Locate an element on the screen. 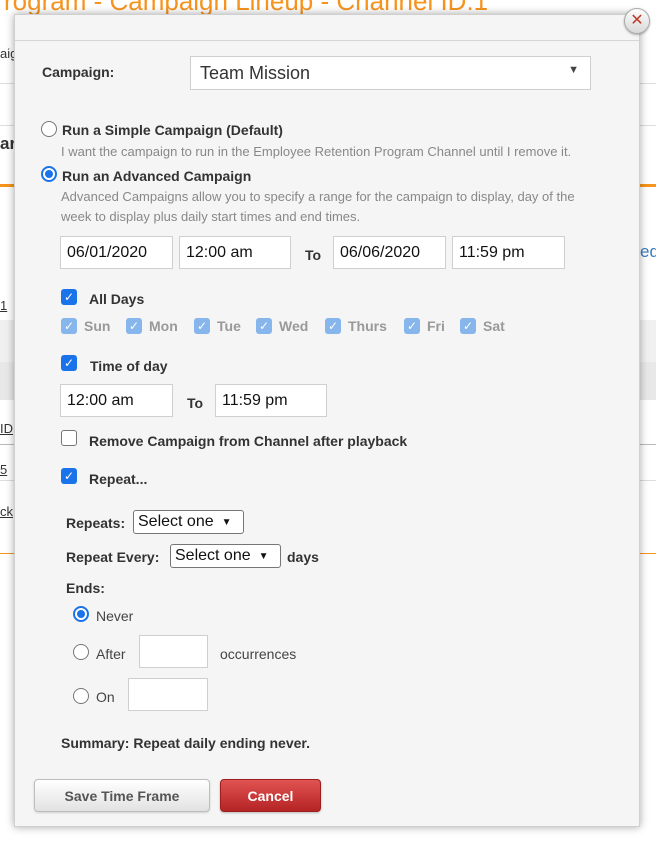 This screenshot has width=656, height=843. simple-campaign-radio is located at coordinates (49, 129).